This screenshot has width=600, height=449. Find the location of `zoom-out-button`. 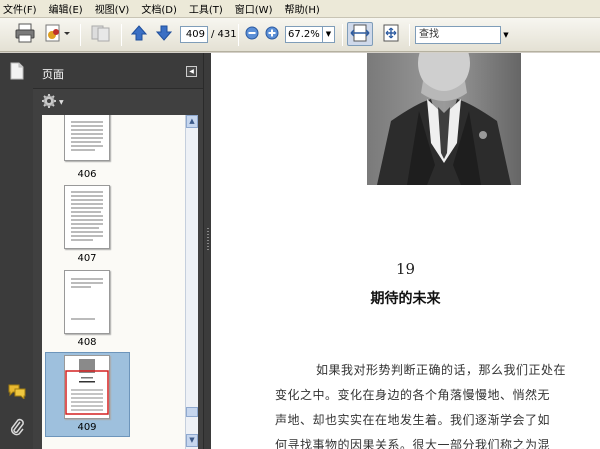

zoom-out-button is located at coordinates (252, 34).